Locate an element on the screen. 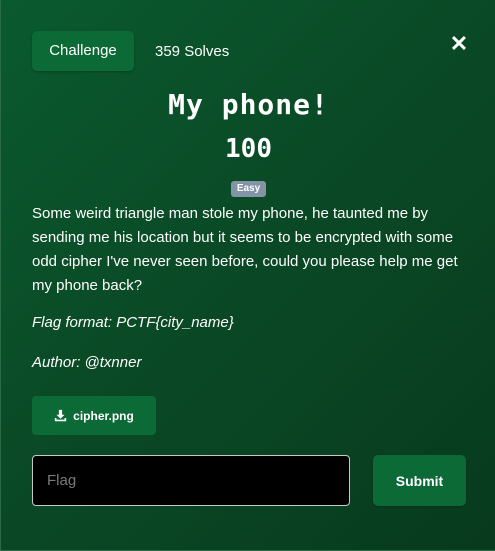 The width and height of the screenshot is (495, 551). challenge-points: 100 is located at coordinates (248, 149).